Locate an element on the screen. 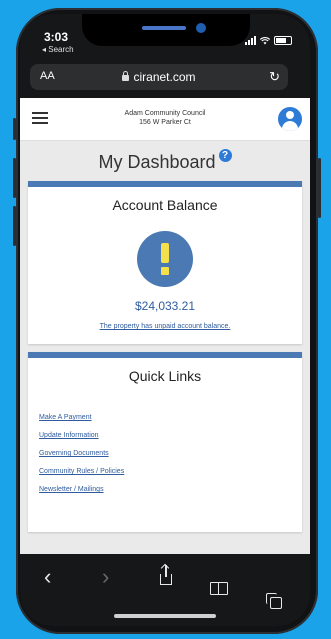 The height and width of the screenshot is (639, 331). balance-amount: $24,033.21 is located at coordinates (165, 306).